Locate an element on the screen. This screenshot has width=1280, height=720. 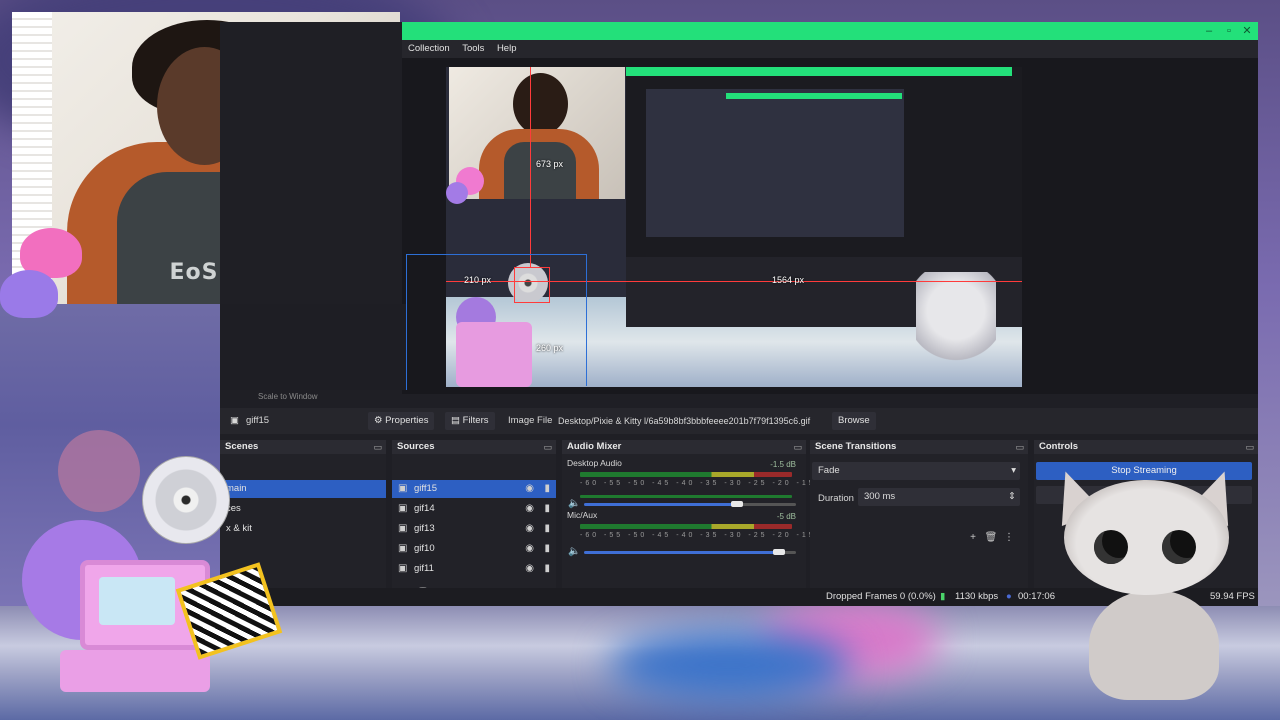
transitions-header: Scene Transitions ▭ is located at coordinates (919, 447).